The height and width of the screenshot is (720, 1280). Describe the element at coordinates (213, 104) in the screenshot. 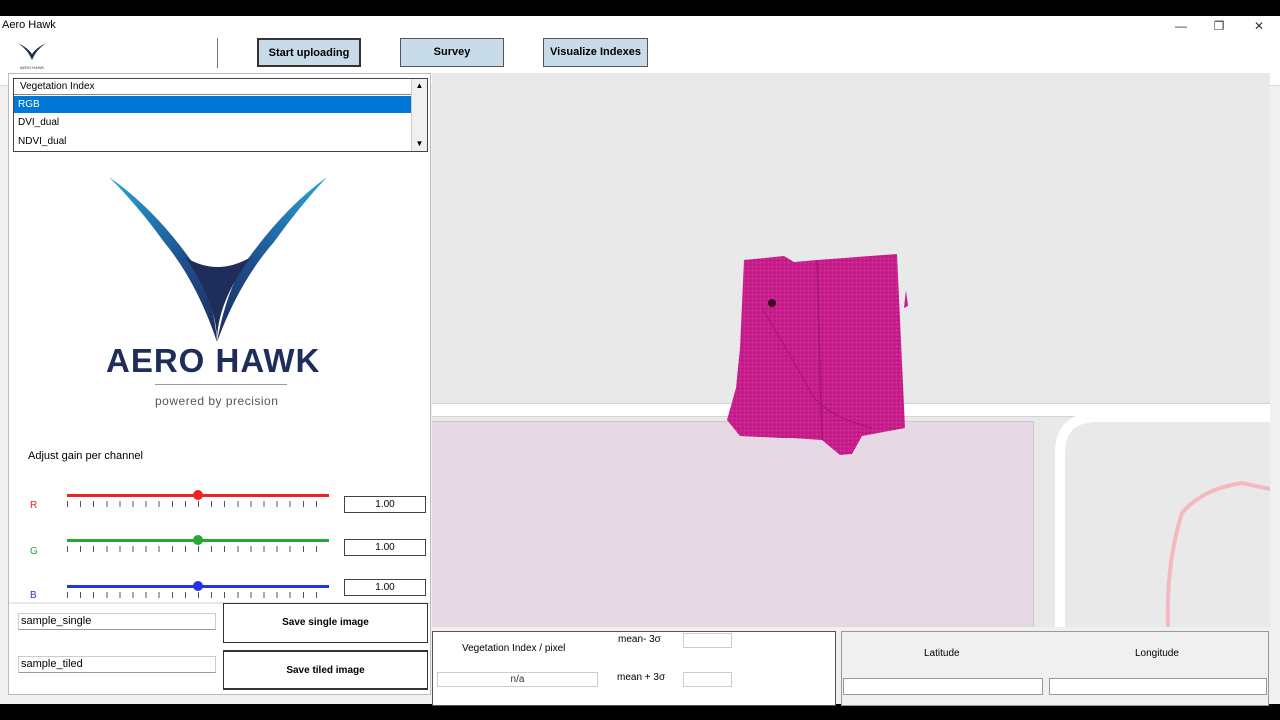

I see `list-item-rgb: RGB` at that location.